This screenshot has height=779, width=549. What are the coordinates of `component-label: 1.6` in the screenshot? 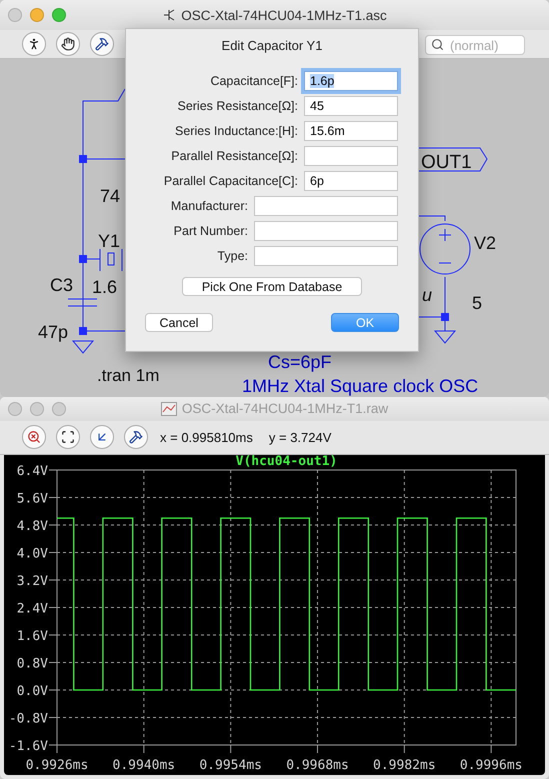 It's located at (105, 287).